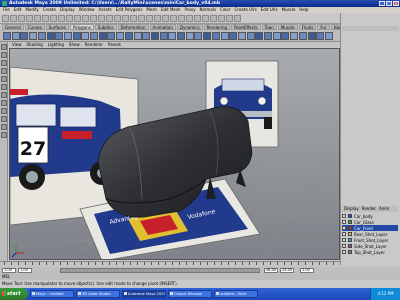  I want to click on range-end-field: 48.00, so click(271, 270).